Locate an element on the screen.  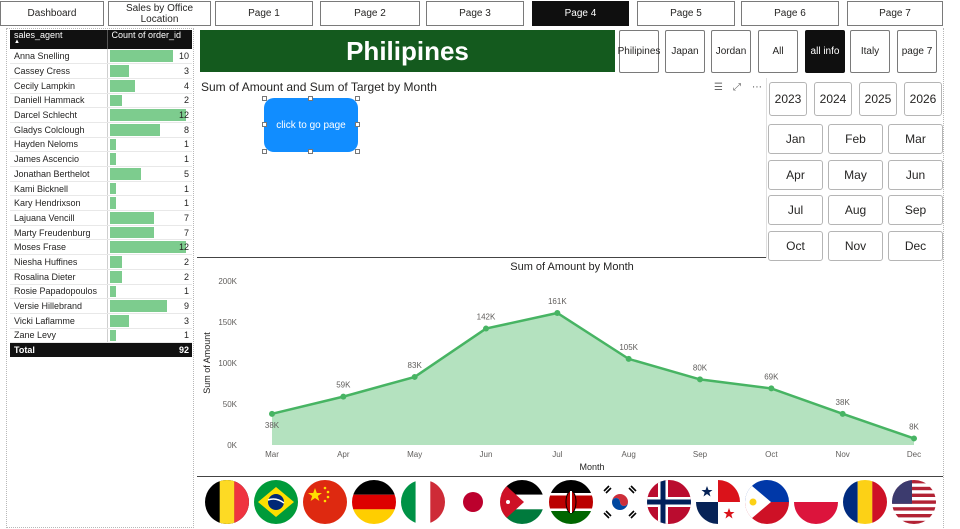
agent-name: Jonathan Berthelot is located at coordinates (59, 174).